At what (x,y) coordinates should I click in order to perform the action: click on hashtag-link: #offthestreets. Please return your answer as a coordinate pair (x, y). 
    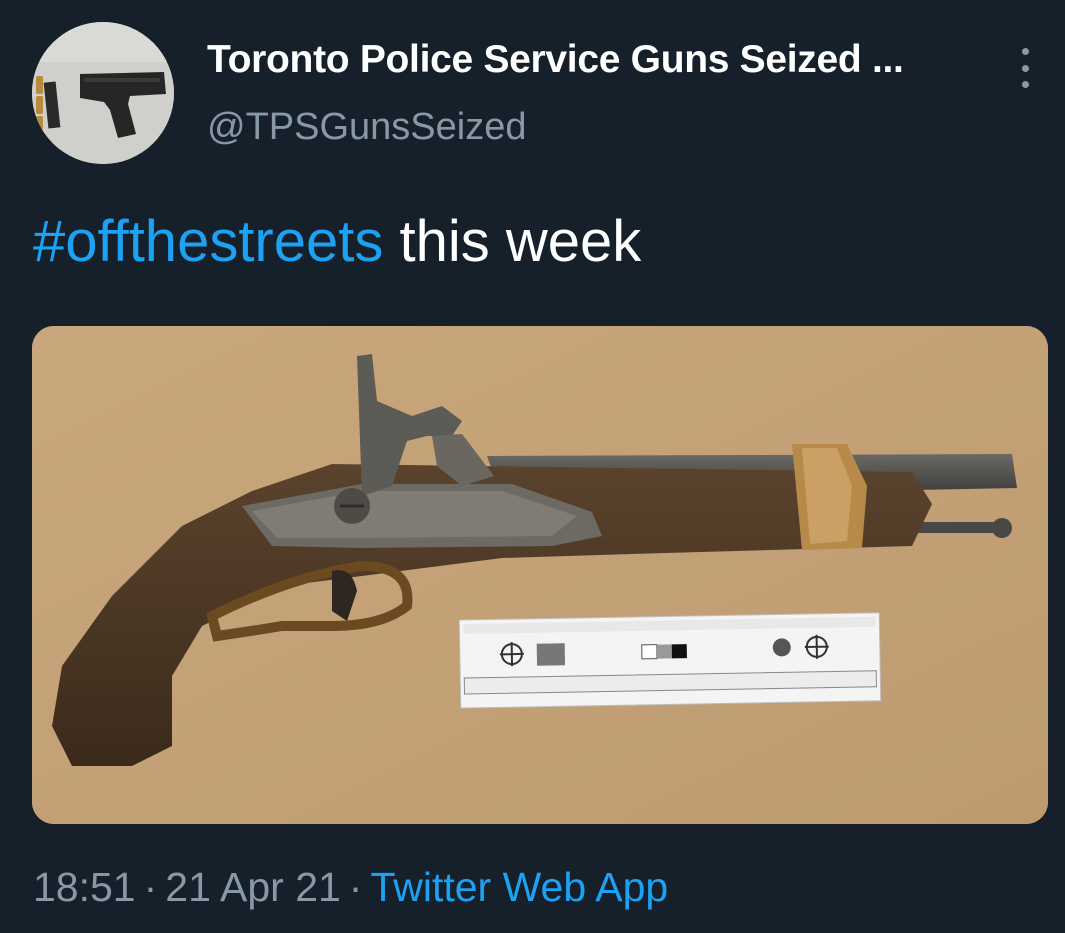
    Looking at the image, I should click on (208, 241).